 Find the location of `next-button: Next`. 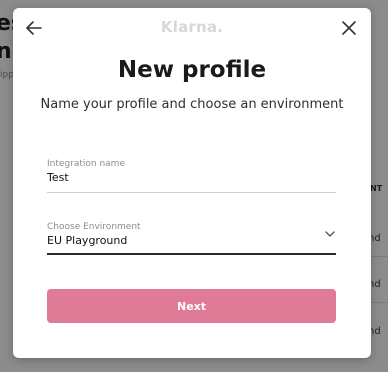

next-button: Next is located at coordinates (191, 306).